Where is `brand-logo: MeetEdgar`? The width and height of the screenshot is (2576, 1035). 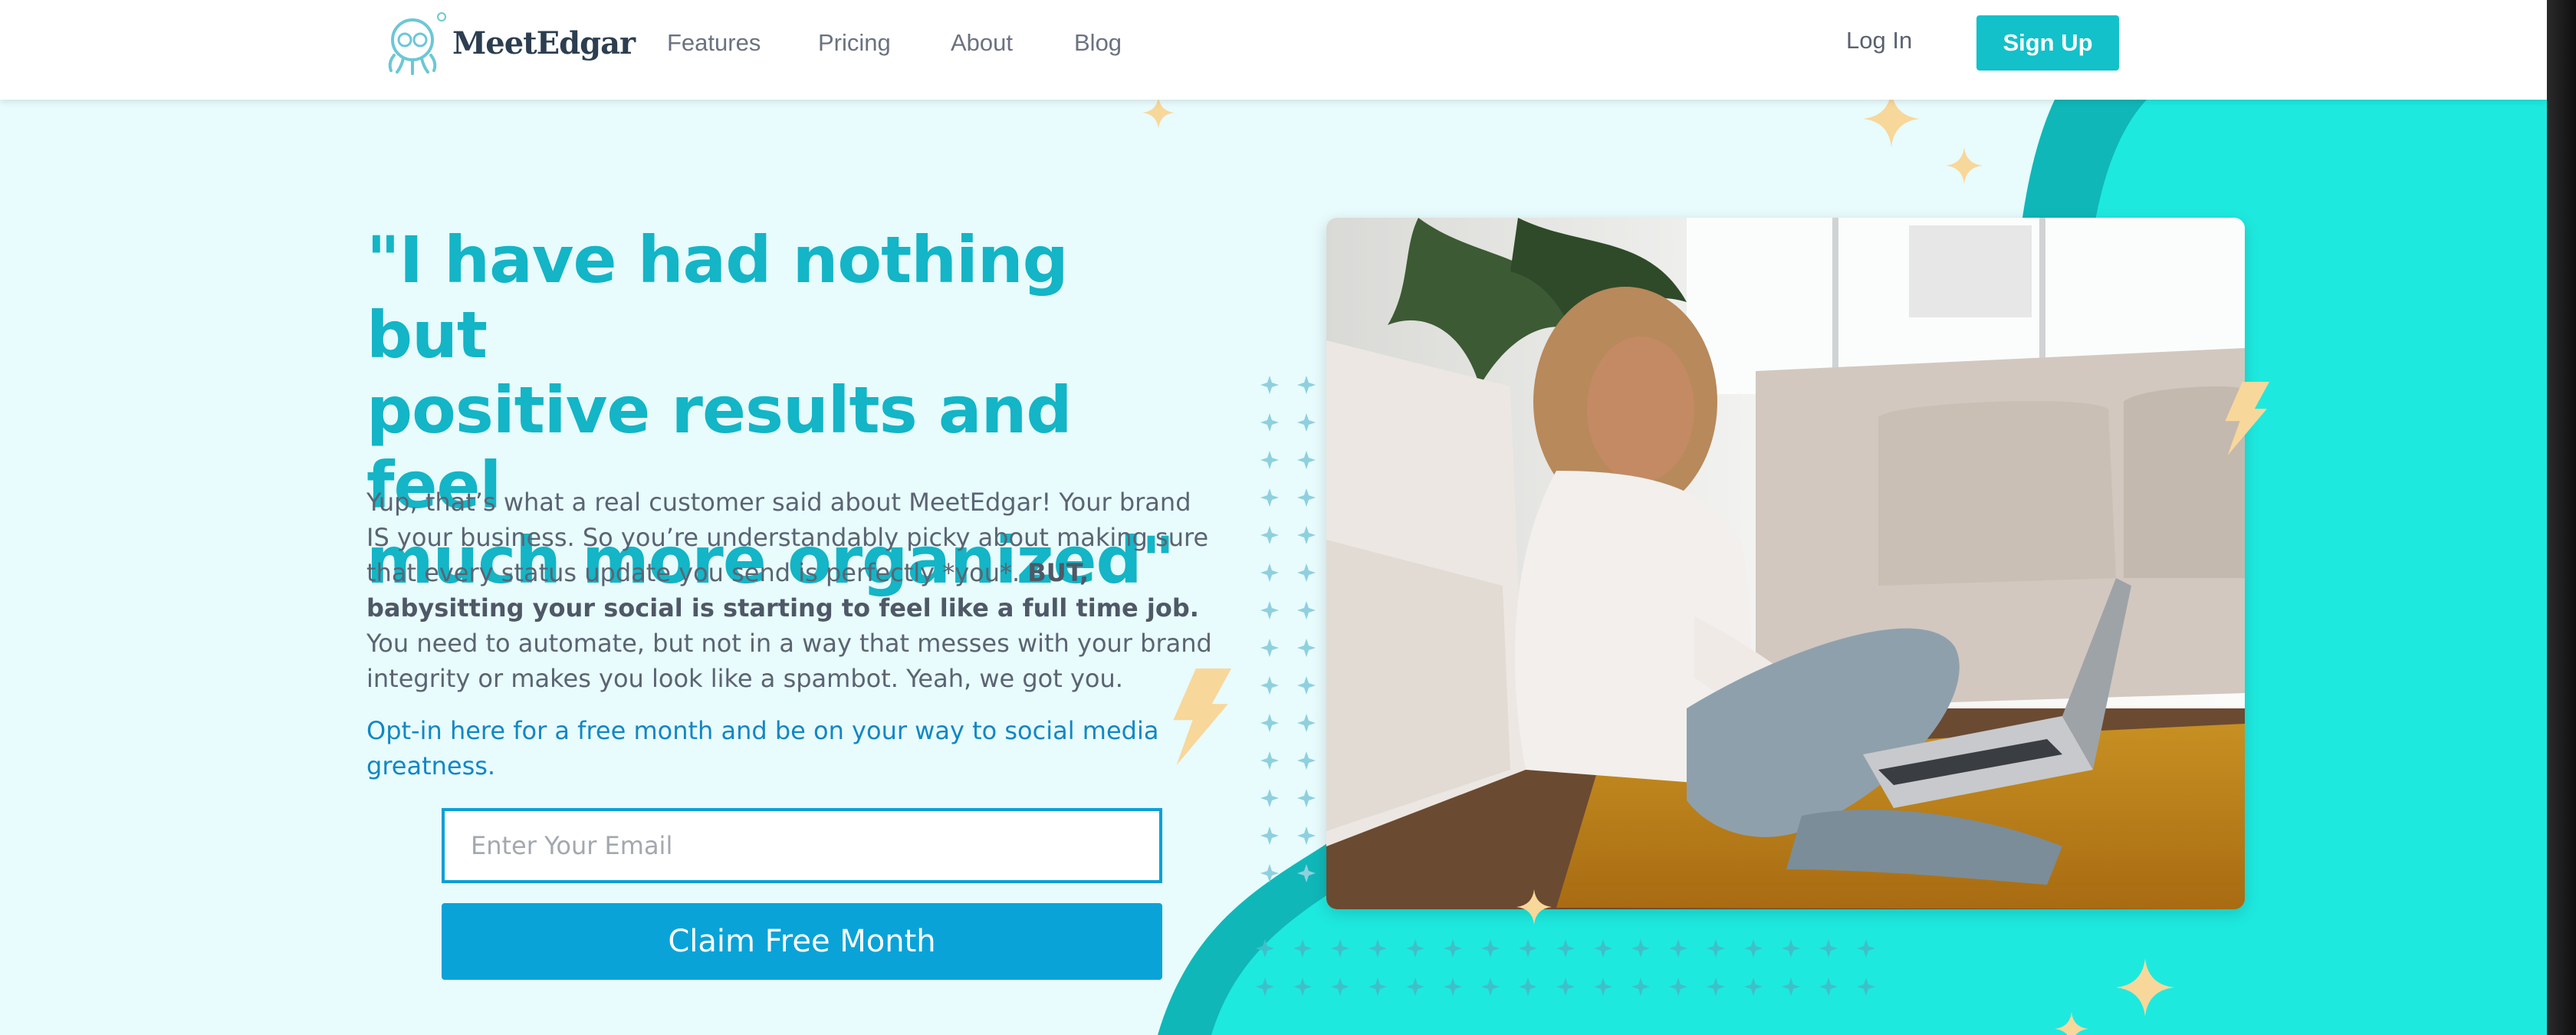 brand-logo: MeetEdgar is located at coordinates (509, 43).